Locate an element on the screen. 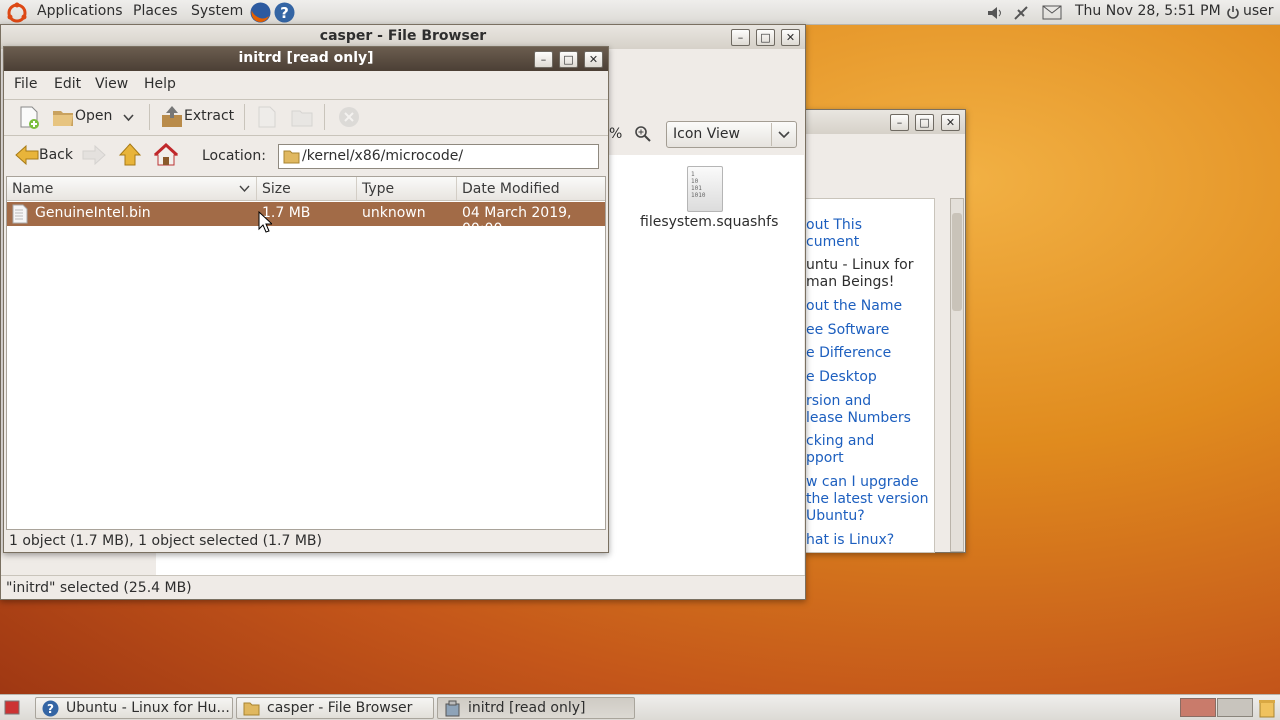  help-link-backing-2: pport is located at coordinates (825, 458).